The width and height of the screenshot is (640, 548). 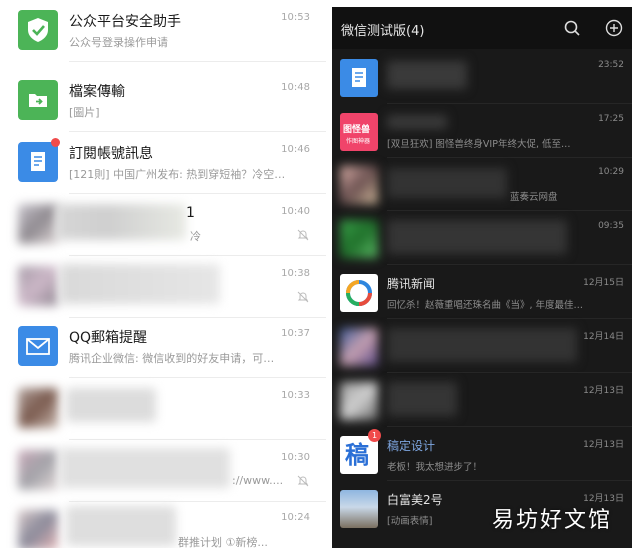 I want to click on search-icon, so click(x=572, y=28).